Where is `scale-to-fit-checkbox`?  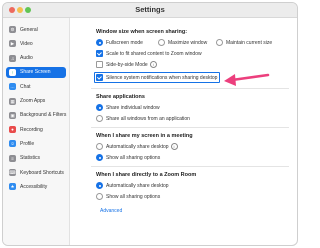 scale-to-fit-checkbox is located at coordinates (99, 53).